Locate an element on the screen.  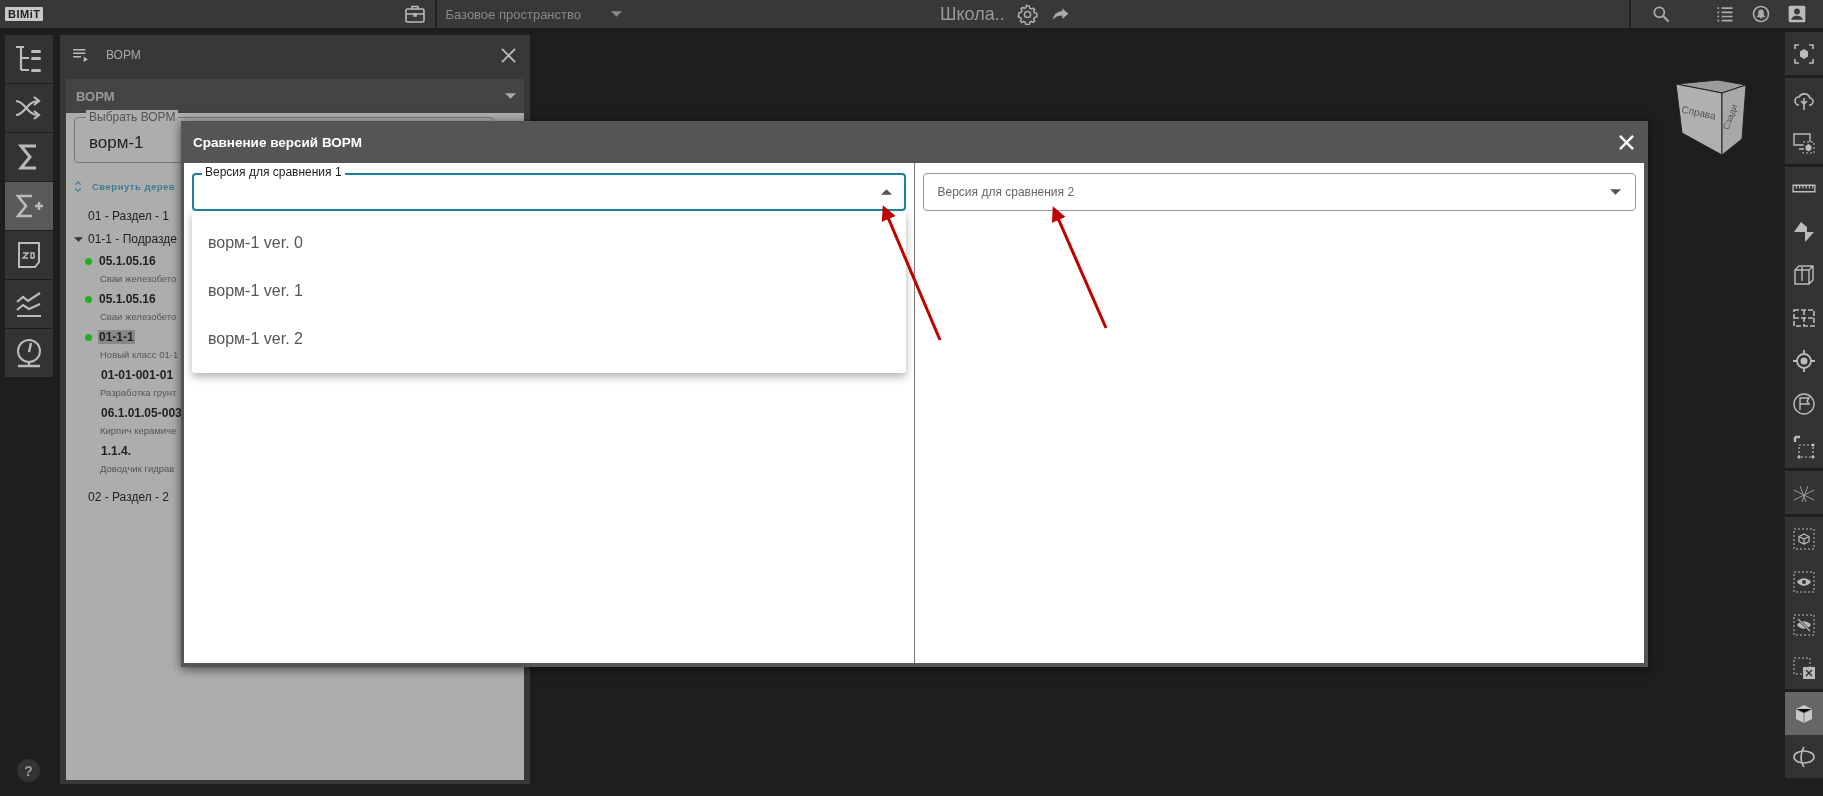
item-description: Разработка грунт is located at coordinates (138, 392).